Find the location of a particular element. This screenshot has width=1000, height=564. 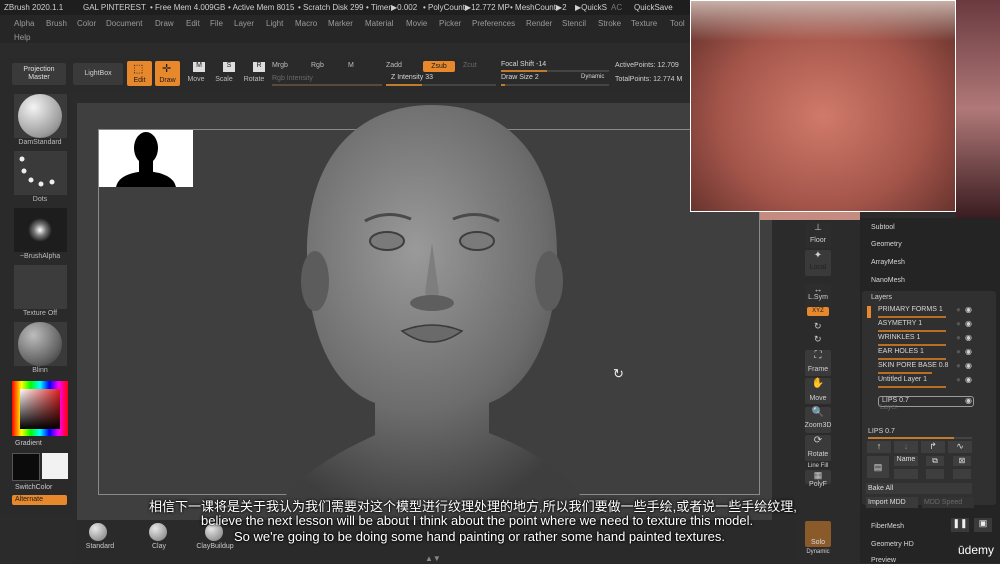

new-layer-button: ▤ is located at coordinates (878, 467).